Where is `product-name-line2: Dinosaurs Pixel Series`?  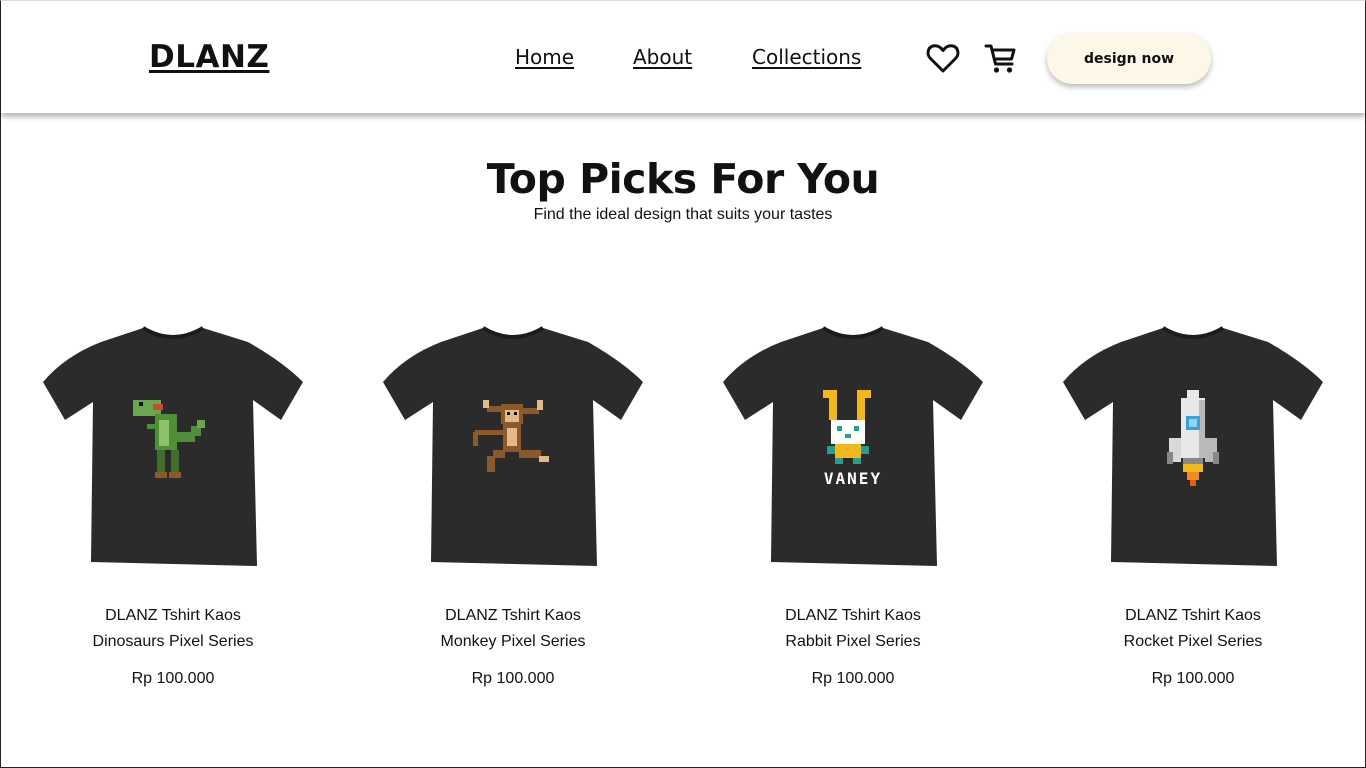
product-name-line2: Dinosaurs Pixel Series is located at coordinates (173, 641).